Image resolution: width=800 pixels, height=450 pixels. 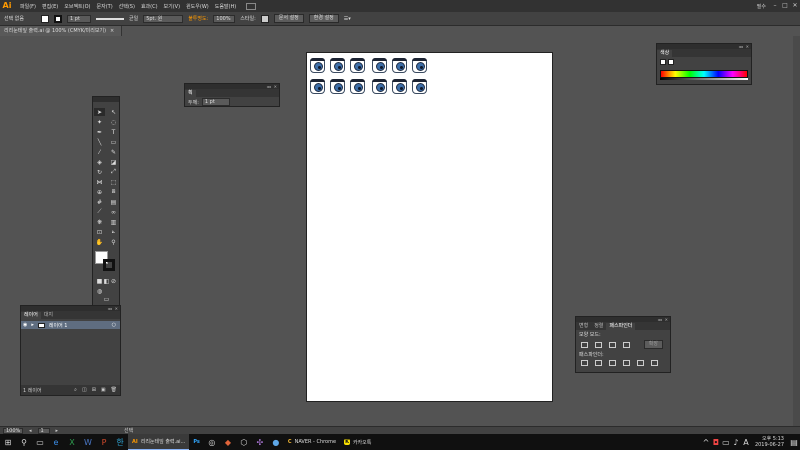 What do you see at coordinates (8, 442) in the screenshot?
I see `windows-start-icon: ⊞` at bounding box center [8, 442].